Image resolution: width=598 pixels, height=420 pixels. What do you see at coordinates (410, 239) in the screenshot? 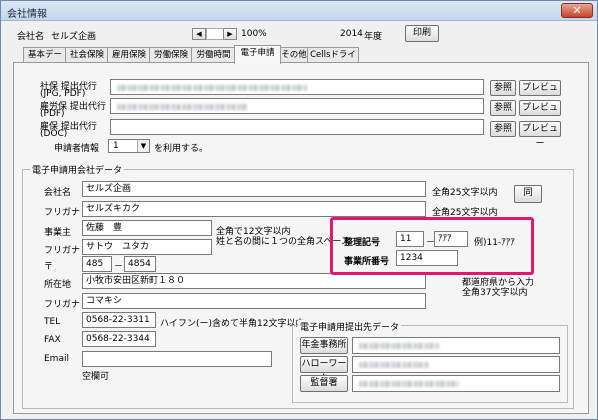
I see `seiri-first-field: 11` at bounding box center [410, 239].